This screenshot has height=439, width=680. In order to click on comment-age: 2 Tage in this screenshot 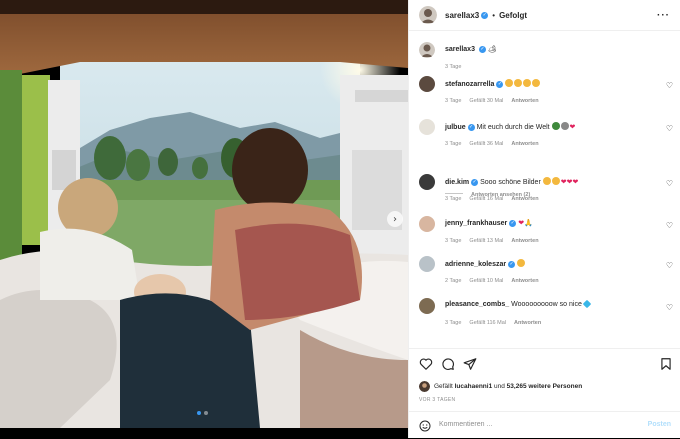, I will do `click(453, 281)`.